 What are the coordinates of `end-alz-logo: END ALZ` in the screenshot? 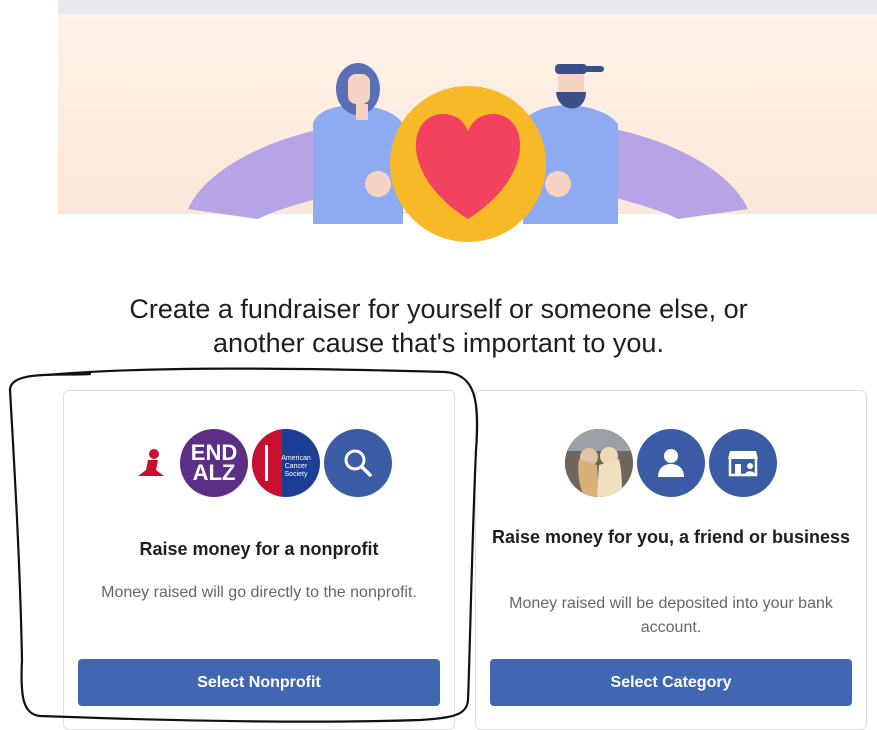 It's located at (214, 463).